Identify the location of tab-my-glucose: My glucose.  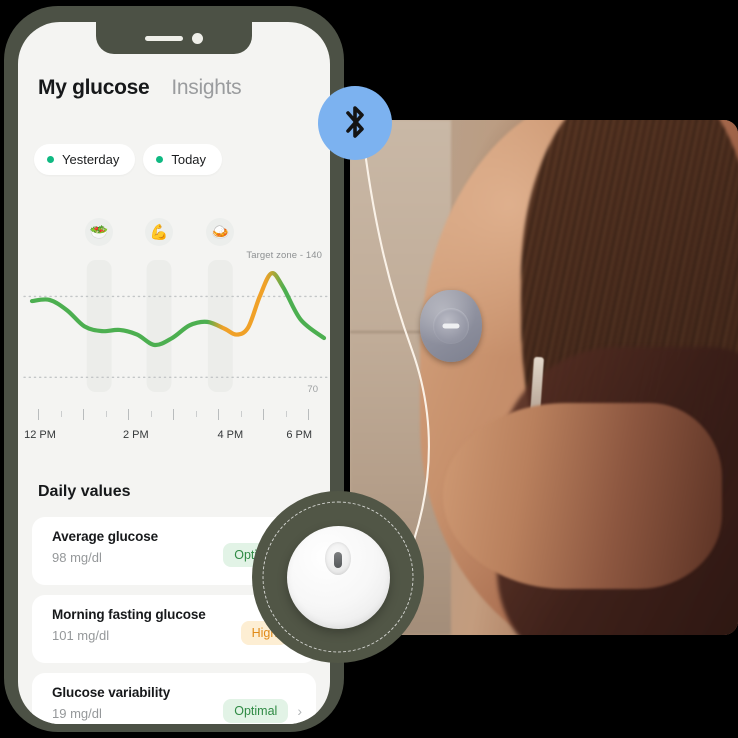
(94, 88).